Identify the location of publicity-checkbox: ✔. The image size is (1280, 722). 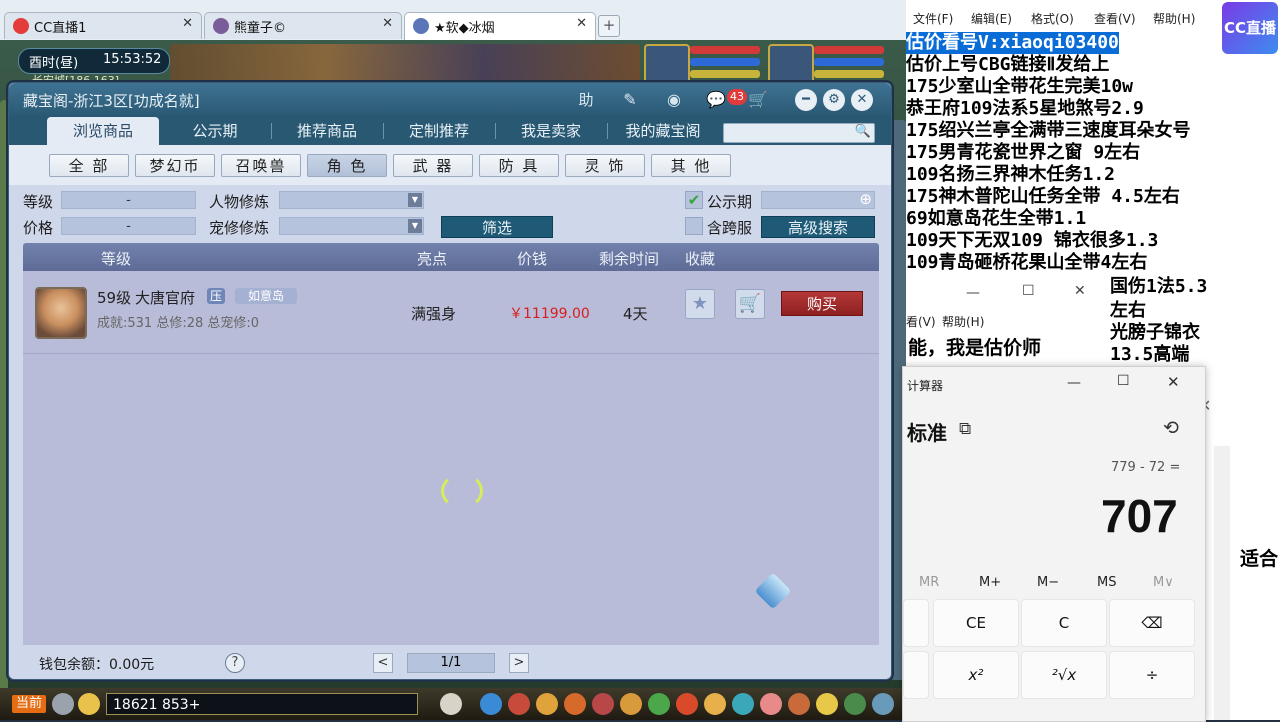
(694, 200).